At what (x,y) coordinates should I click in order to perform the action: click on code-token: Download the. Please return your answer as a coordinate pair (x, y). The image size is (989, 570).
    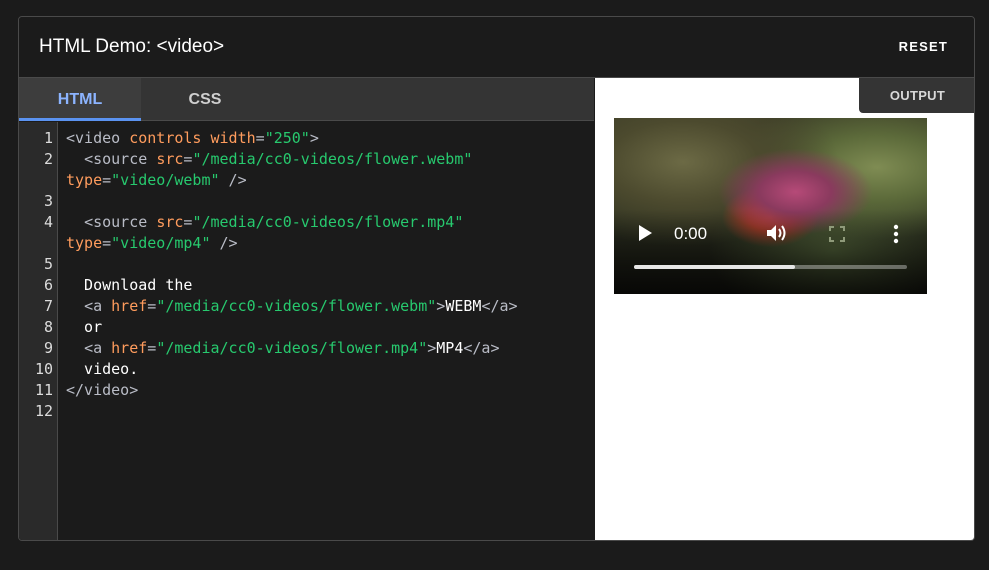
    Looking at the image, I should click on (129, 285).